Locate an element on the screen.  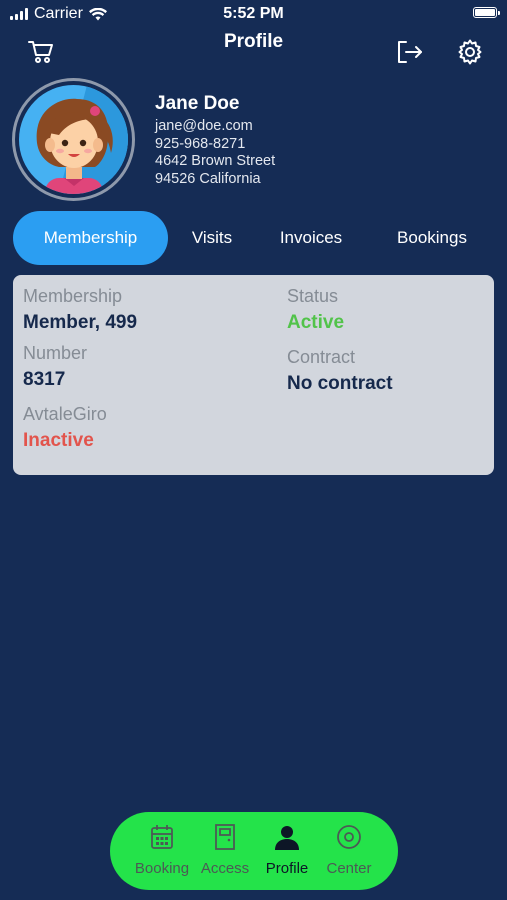
contract-field: Contract No contract is located at coordinates (340, 371).